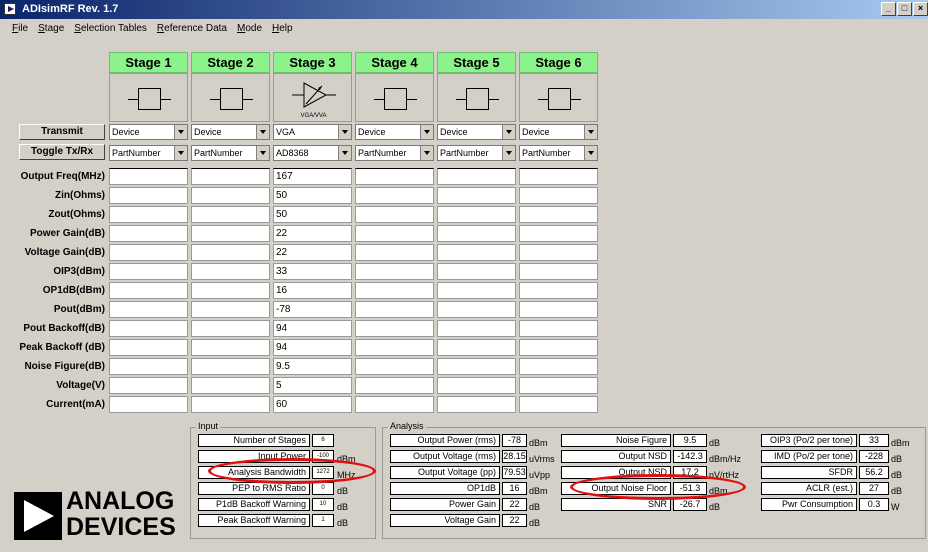 The image size is (928, 552). I want to click on device-select-4: Device, so click(394, 132).